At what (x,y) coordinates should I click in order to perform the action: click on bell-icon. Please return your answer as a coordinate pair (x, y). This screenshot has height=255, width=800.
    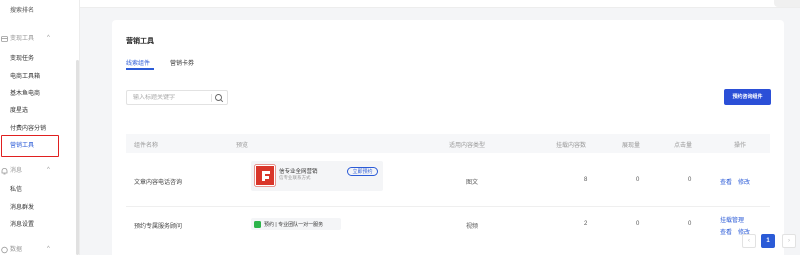
    Looking at the image, I should click on (4, 171).